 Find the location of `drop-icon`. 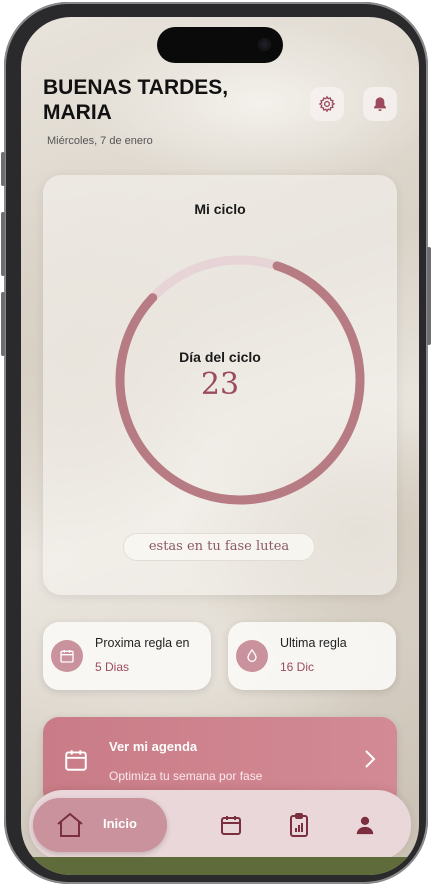

drop-icon is located at coordinates (252, 655).